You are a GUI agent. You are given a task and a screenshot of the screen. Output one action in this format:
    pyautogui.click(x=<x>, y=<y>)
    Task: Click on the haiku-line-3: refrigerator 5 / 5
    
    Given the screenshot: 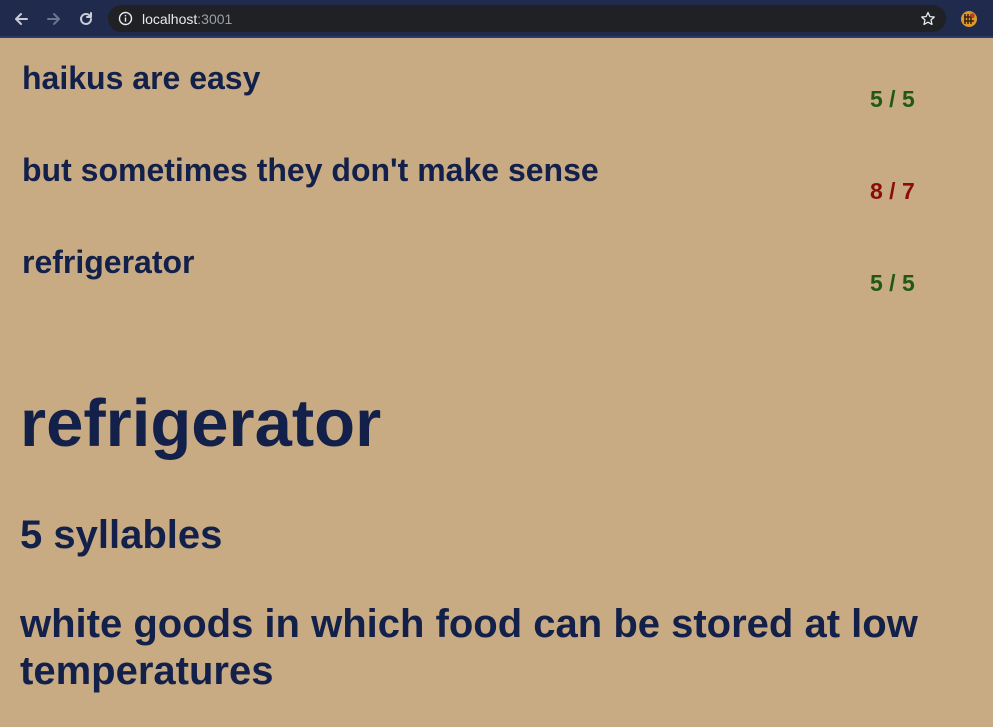 What is the action you would take?
    pyautogui.click(x=492, y=274)
    